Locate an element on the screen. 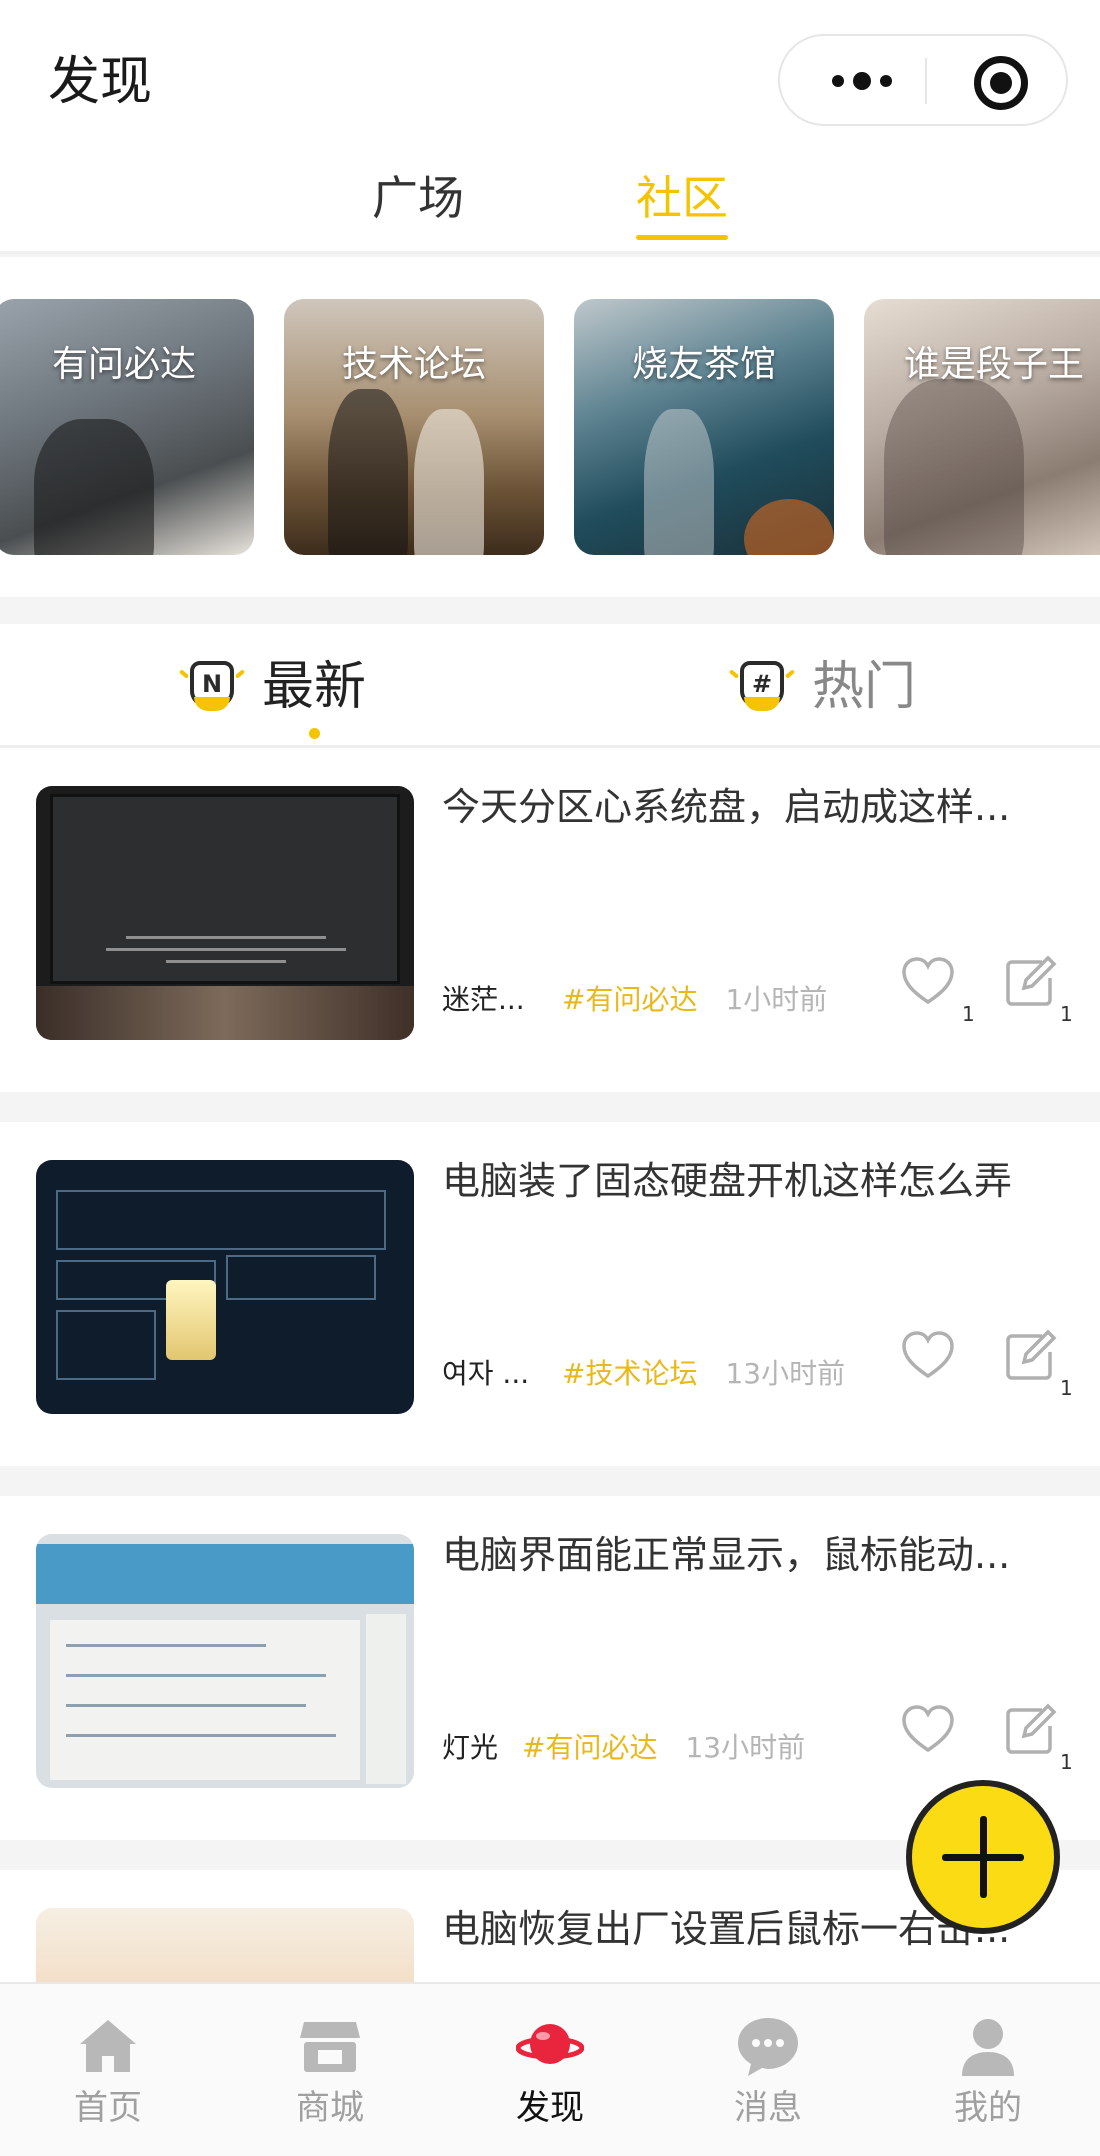 This screenshot has height=2156, width=1100. tabbar-item-profile: 我的 is located at coordinates (988, 2072).